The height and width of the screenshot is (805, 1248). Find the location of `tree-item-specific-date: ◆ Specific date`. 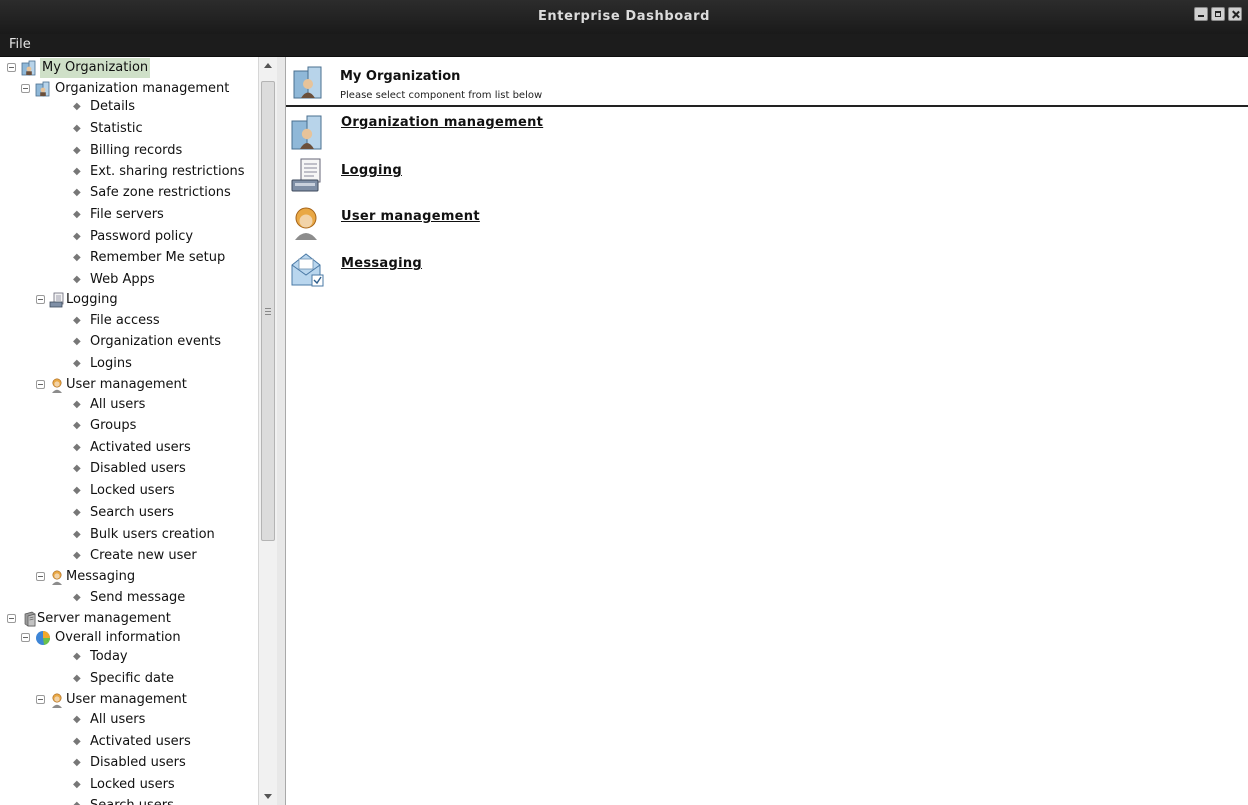

tree-item-specific-date: ◆ Specific date is located at coordinates (129, 679).